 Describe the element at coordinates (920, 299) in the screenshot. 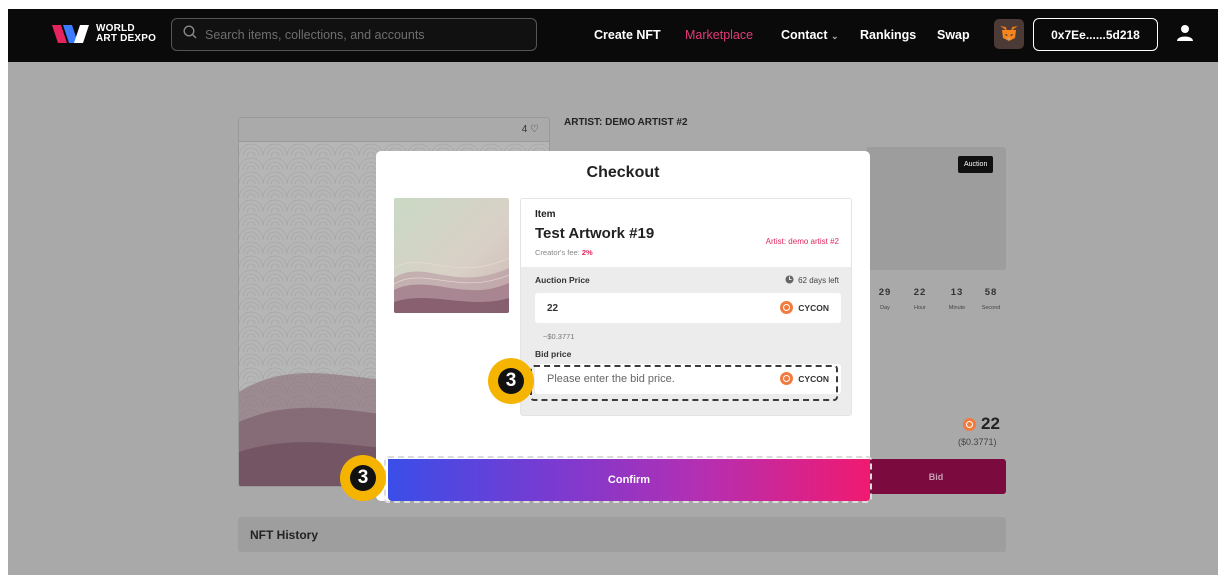

I see `timer-hours: 22 Hour` at that location.